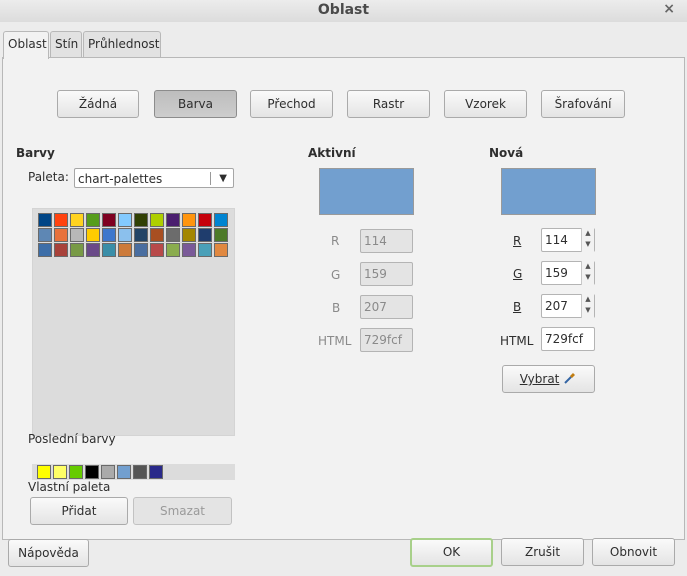 The image size is (687, 576). I want to click on fill-gradient-button: Přechod, so click(291, 104).